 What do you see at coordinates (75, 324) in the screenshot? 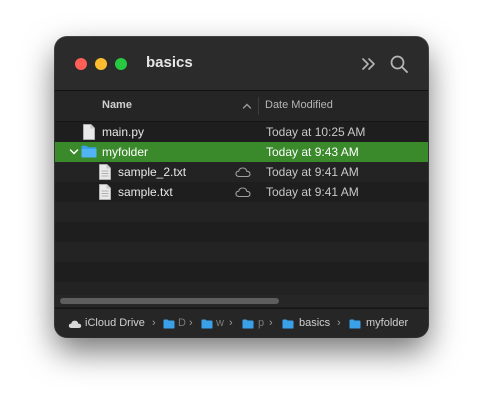
I see `icloud-icon` at bounding box center [75, 324].